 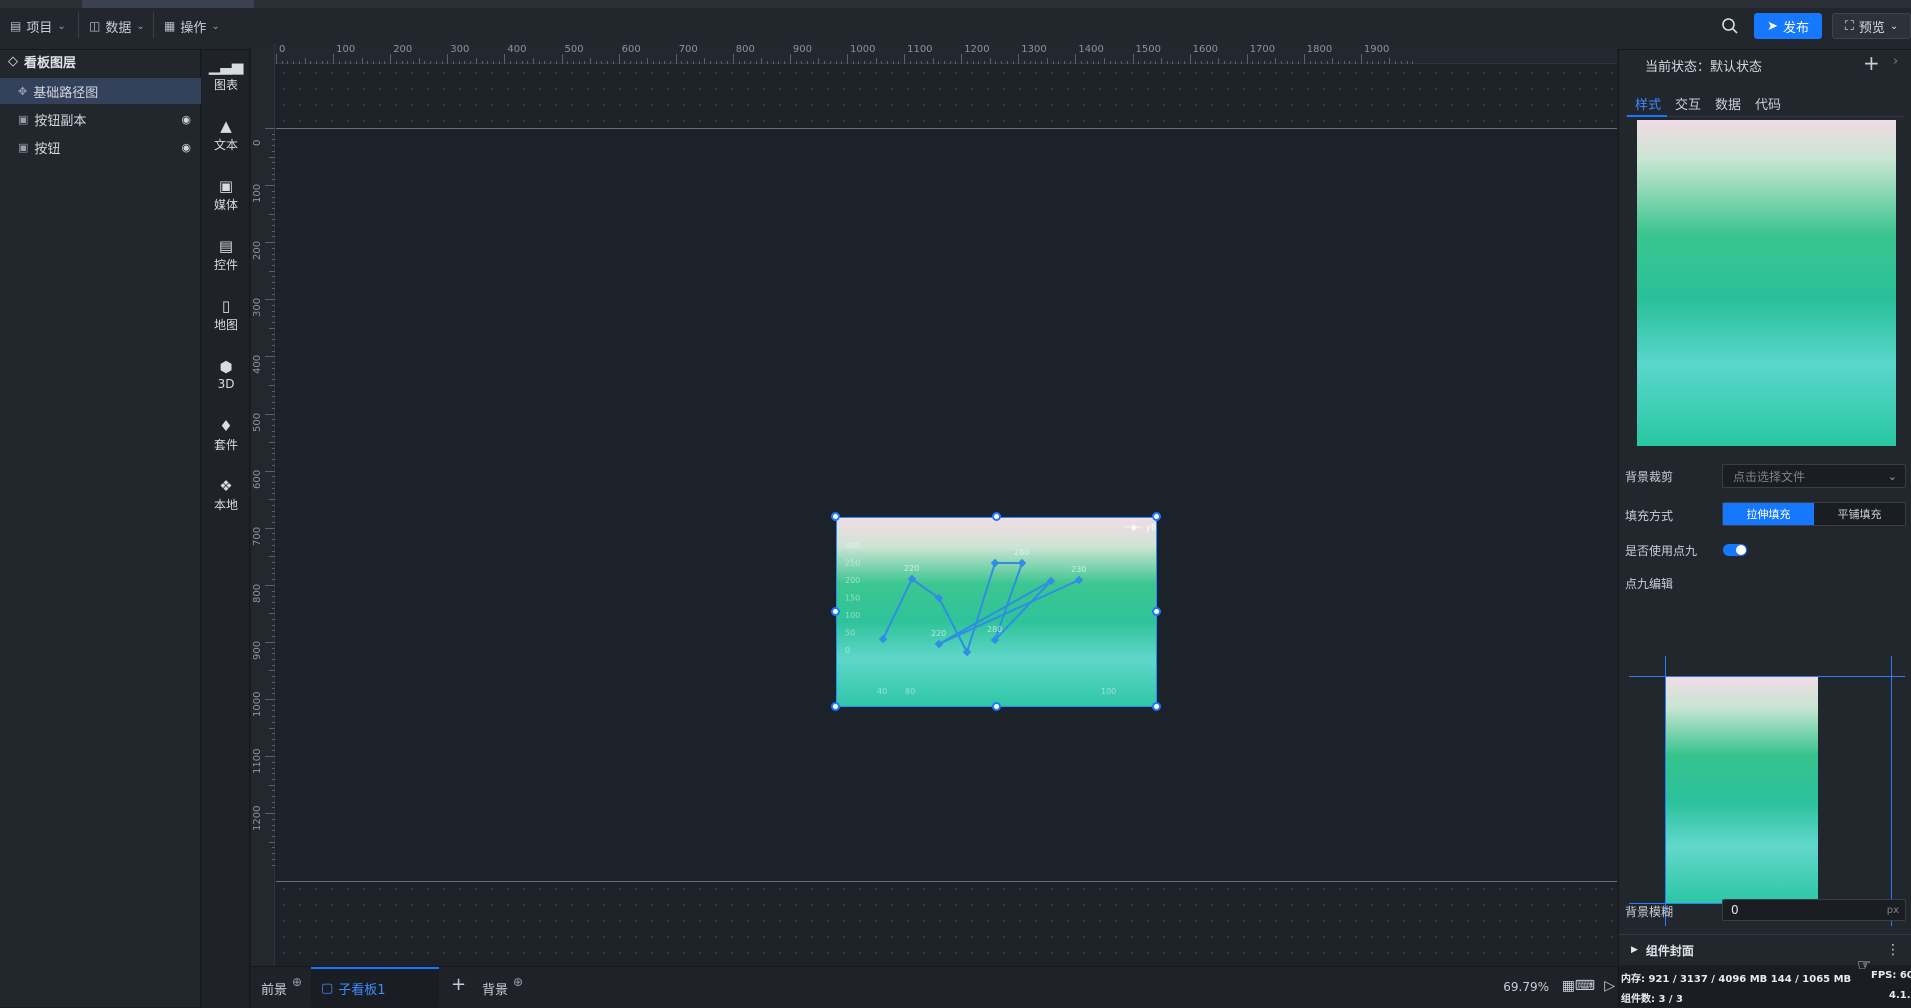 I want to click on comp-chart: ▁▃▅ 图表, so click(x=226, y=75).